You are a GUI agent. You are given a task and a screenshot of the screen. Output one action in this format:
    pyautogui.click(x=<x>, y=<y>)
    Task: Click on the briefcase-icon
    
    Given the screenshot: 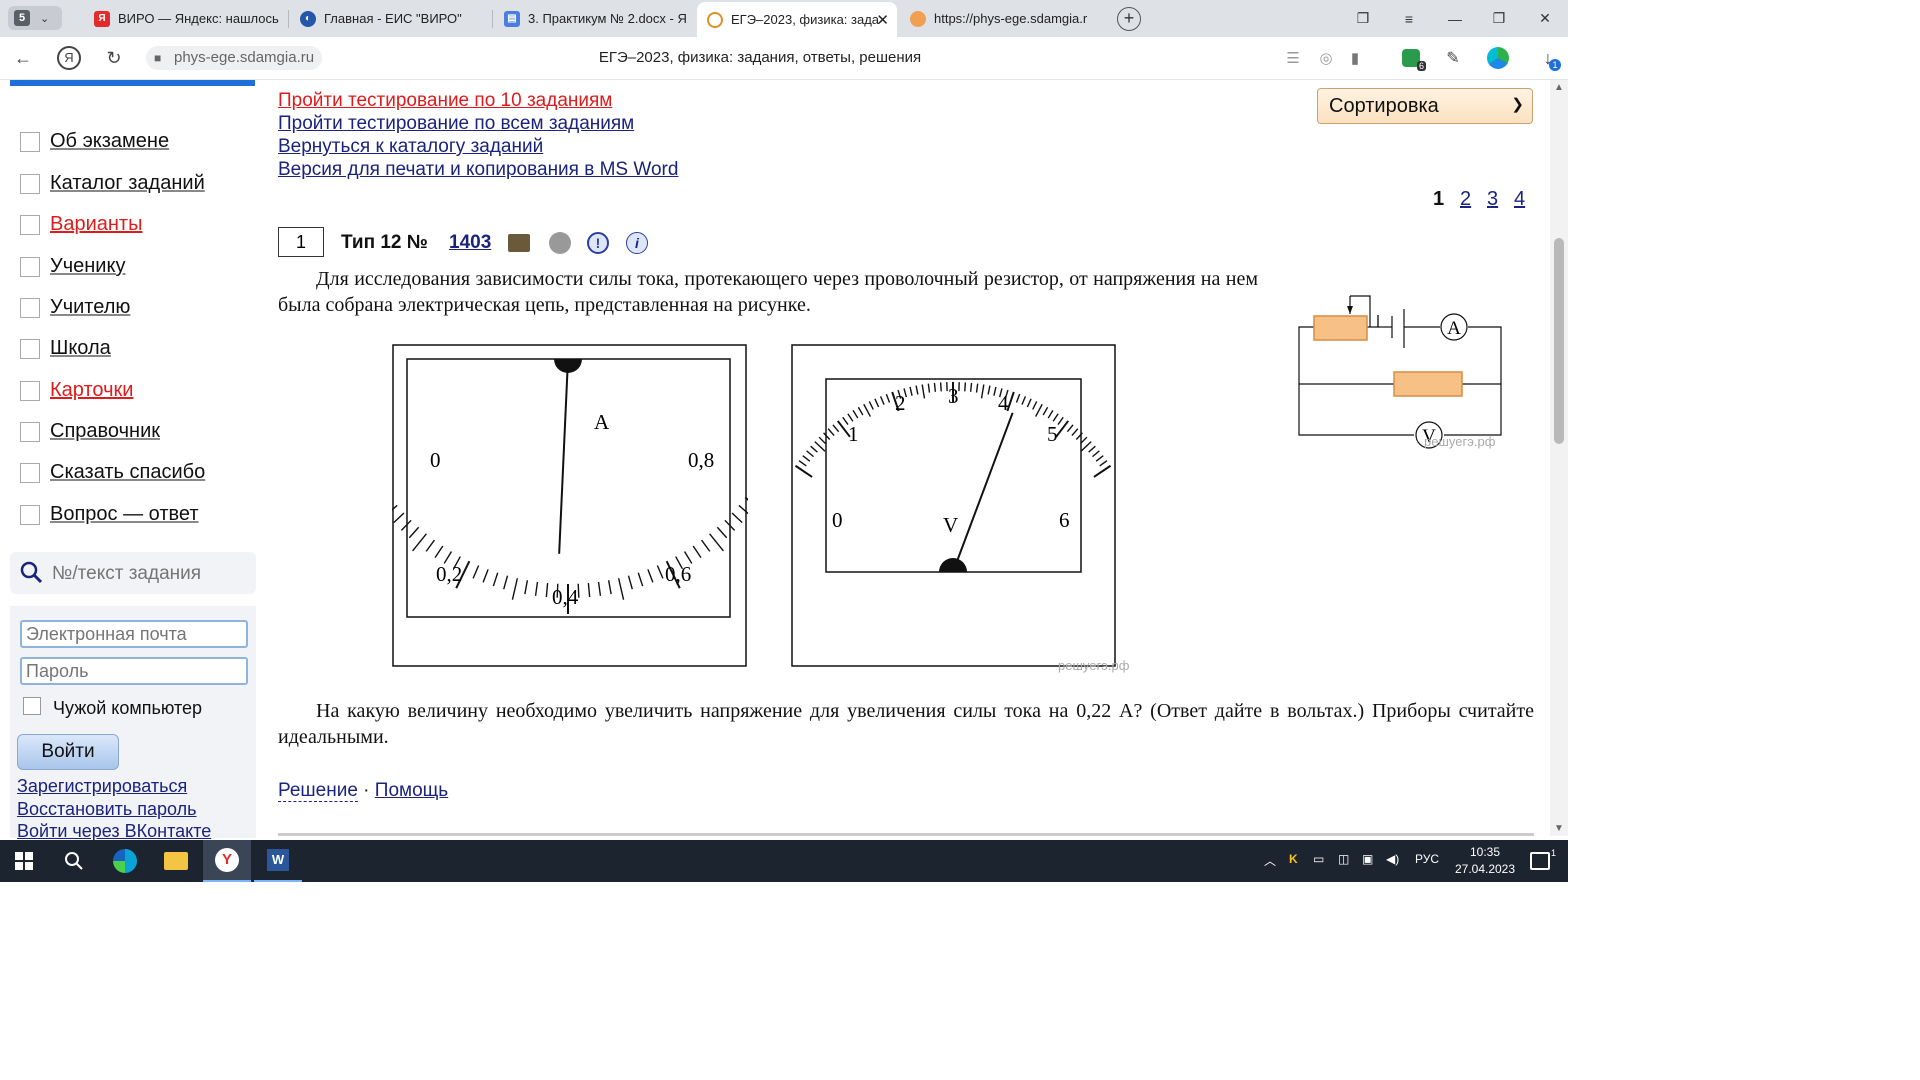 What is the action you would take?
    pyautogui.click(x=519, y=243)
    